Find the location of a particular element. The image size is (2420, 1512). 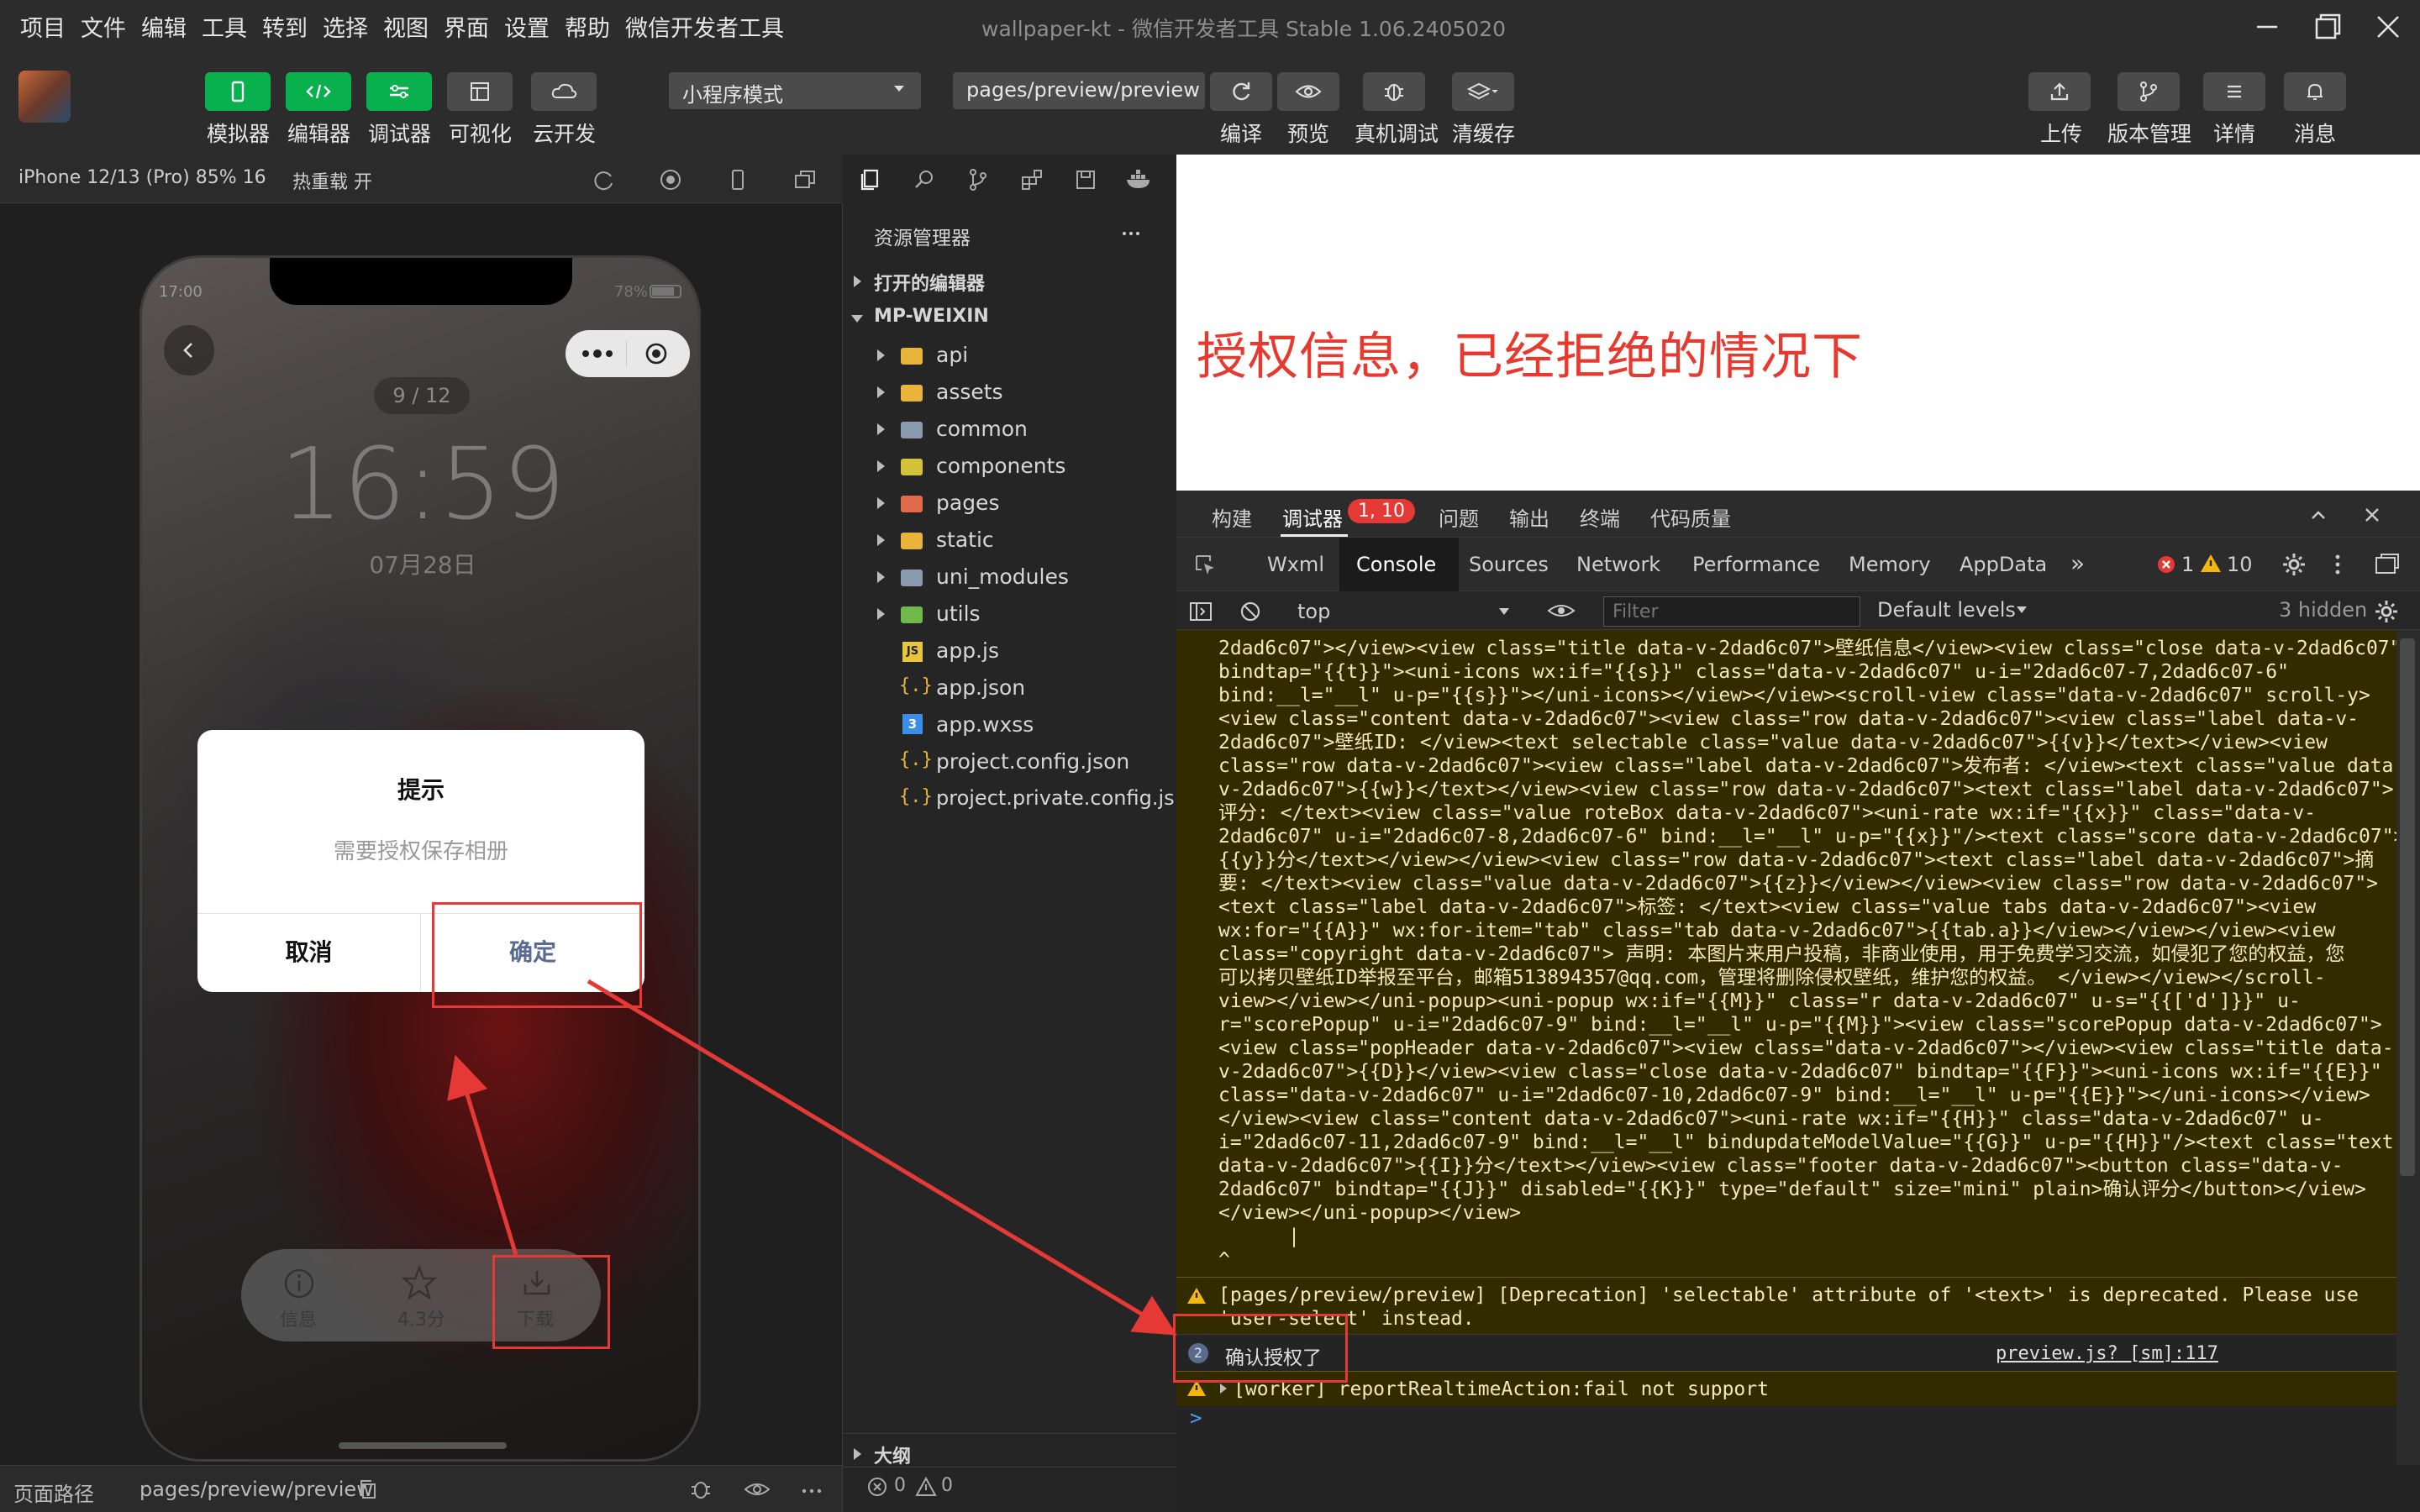

save-icon is located at coordinates (1085, 179).